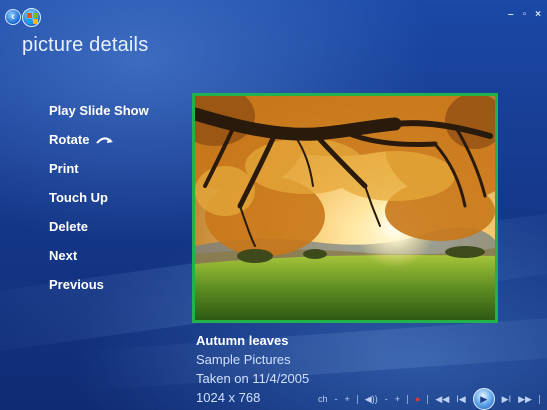 This screenshot has width=547, height=410. I want to click on channel-down-button: -, so click(336, 399).